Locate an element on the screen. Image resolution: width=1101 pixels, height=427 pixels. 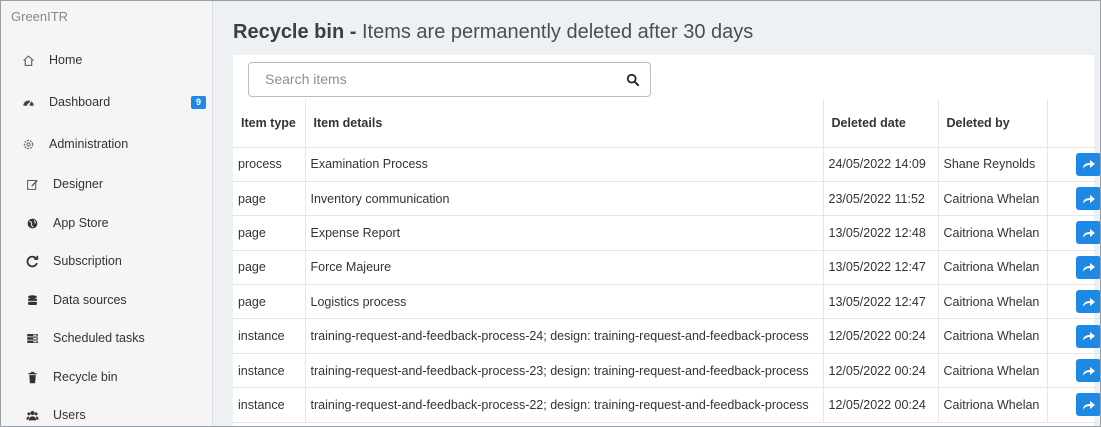
sidebar-item-label: Dashboard is located at coordinates (80, 102).